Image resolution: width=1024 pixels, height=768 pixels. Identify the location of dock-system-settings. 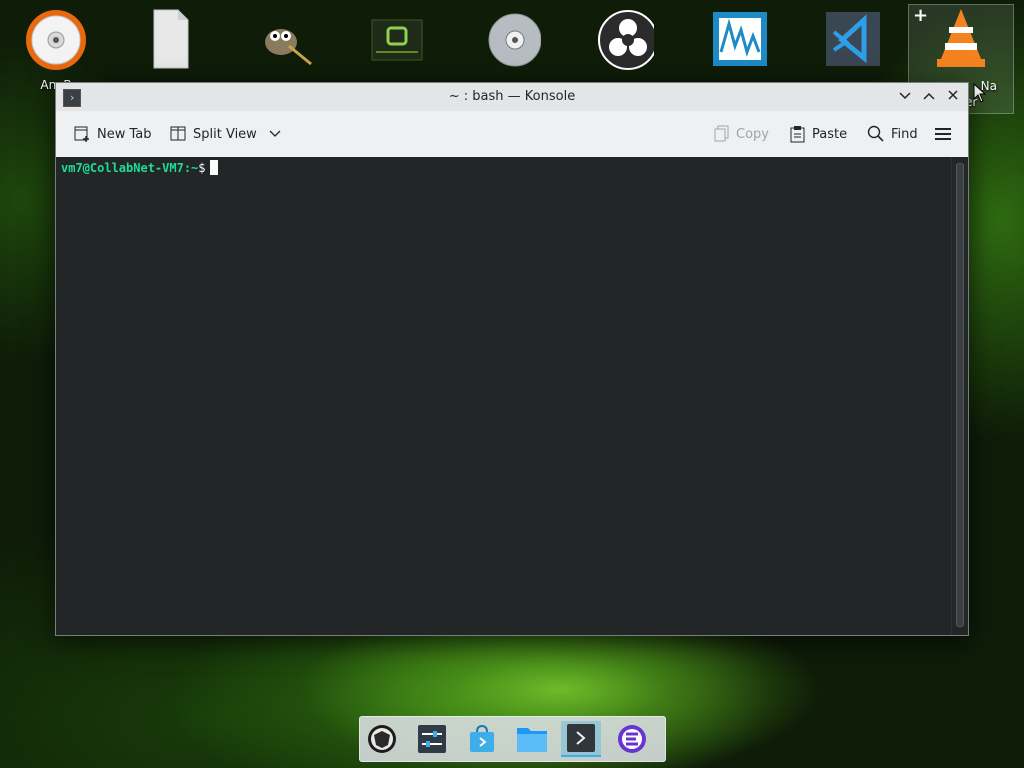
(432, 739).